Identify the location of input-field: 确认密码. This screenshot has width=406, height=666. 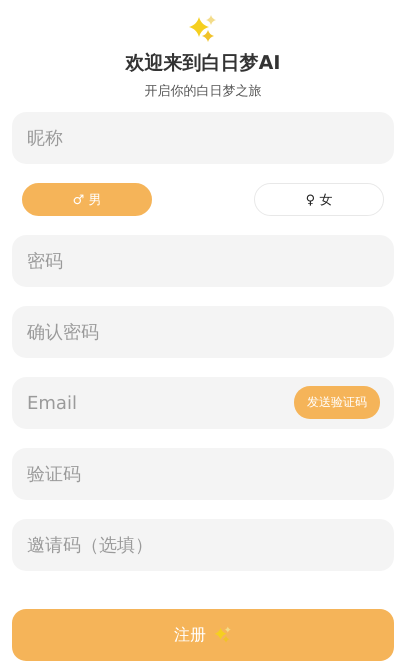
(203, 332).